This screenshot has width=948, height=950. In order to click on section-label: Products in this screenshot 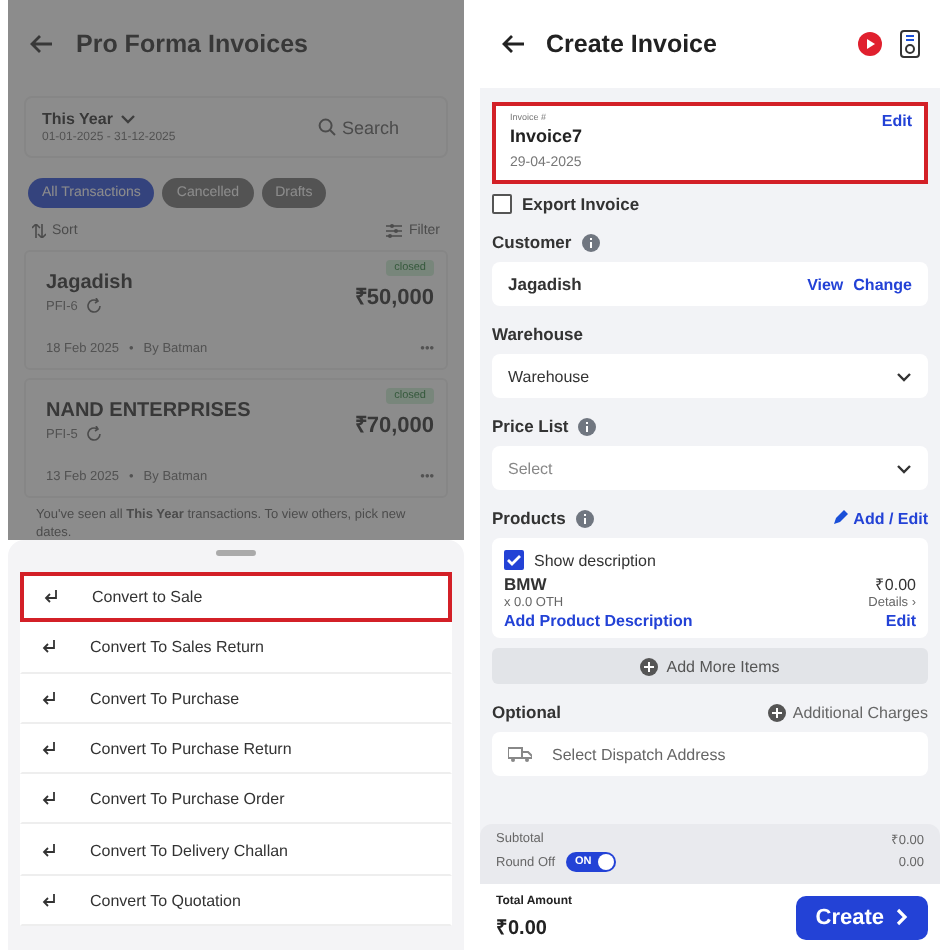, I will do `click(529, 518)`.